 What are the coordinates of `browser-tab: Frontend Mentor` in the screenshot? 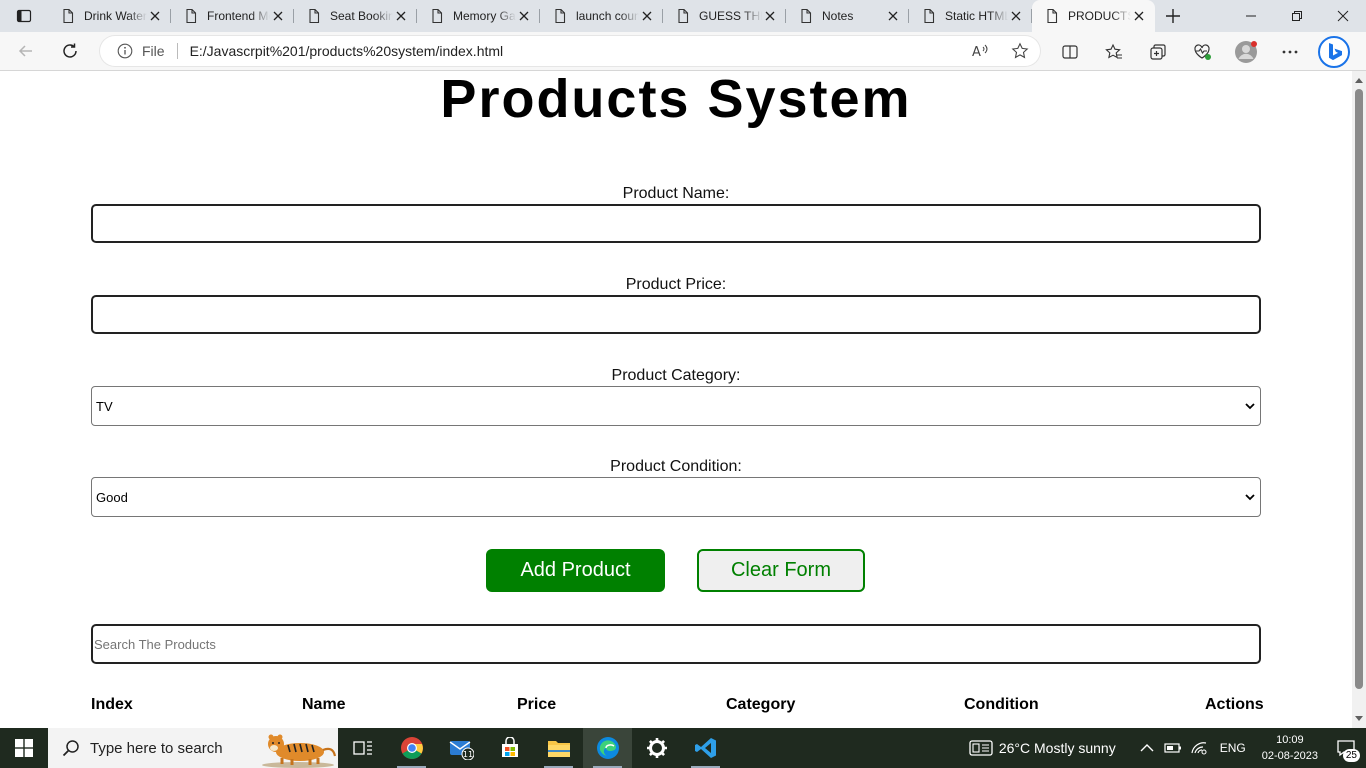 It's located at (232, 16).